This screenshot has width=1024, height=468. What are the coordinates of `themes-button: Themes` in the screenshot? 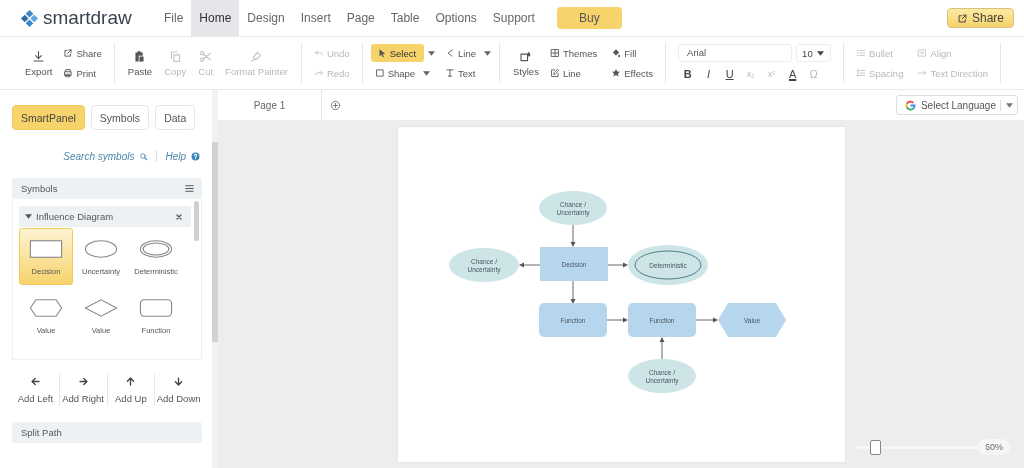 It's located at (573, 53).